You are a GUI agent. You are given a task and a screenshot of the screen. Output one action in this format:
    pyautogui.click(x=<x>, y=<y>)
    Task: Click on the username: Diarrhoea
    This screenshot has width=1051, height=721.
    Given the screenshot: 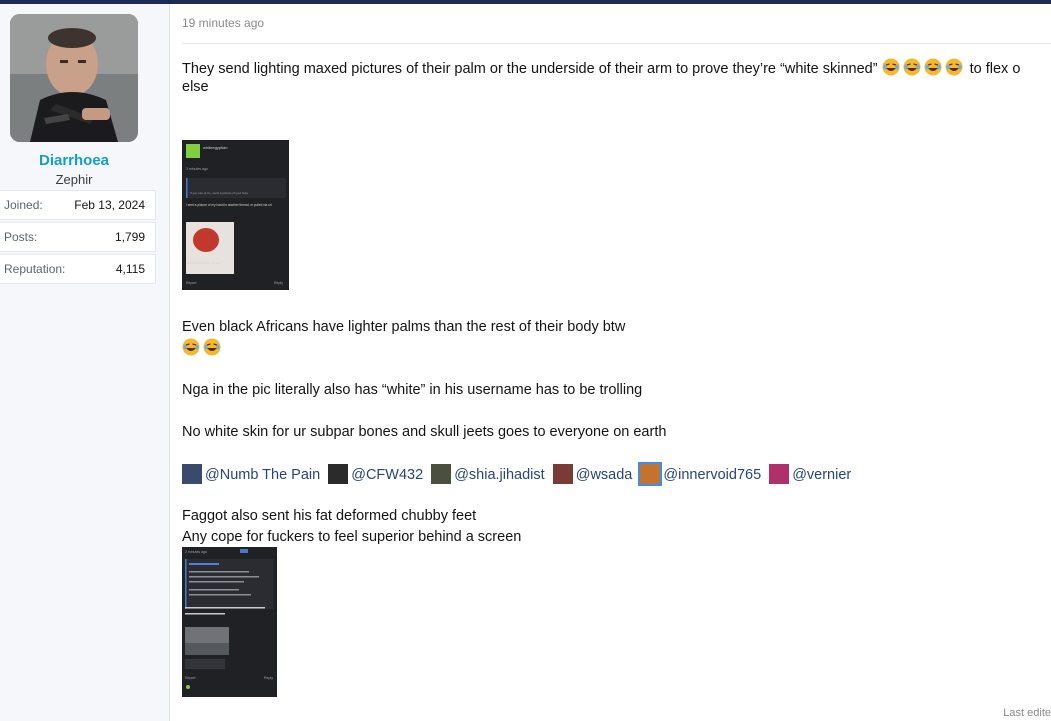 What is the action you would take?
    pyautogui.click(x=74, y=160)
    